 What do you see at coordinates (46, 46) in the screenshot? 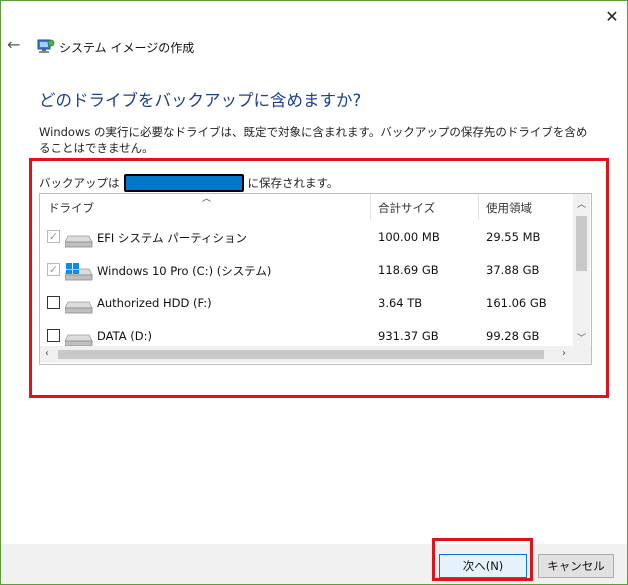
I see `system-image-icon` at bounding box center [46, 46].